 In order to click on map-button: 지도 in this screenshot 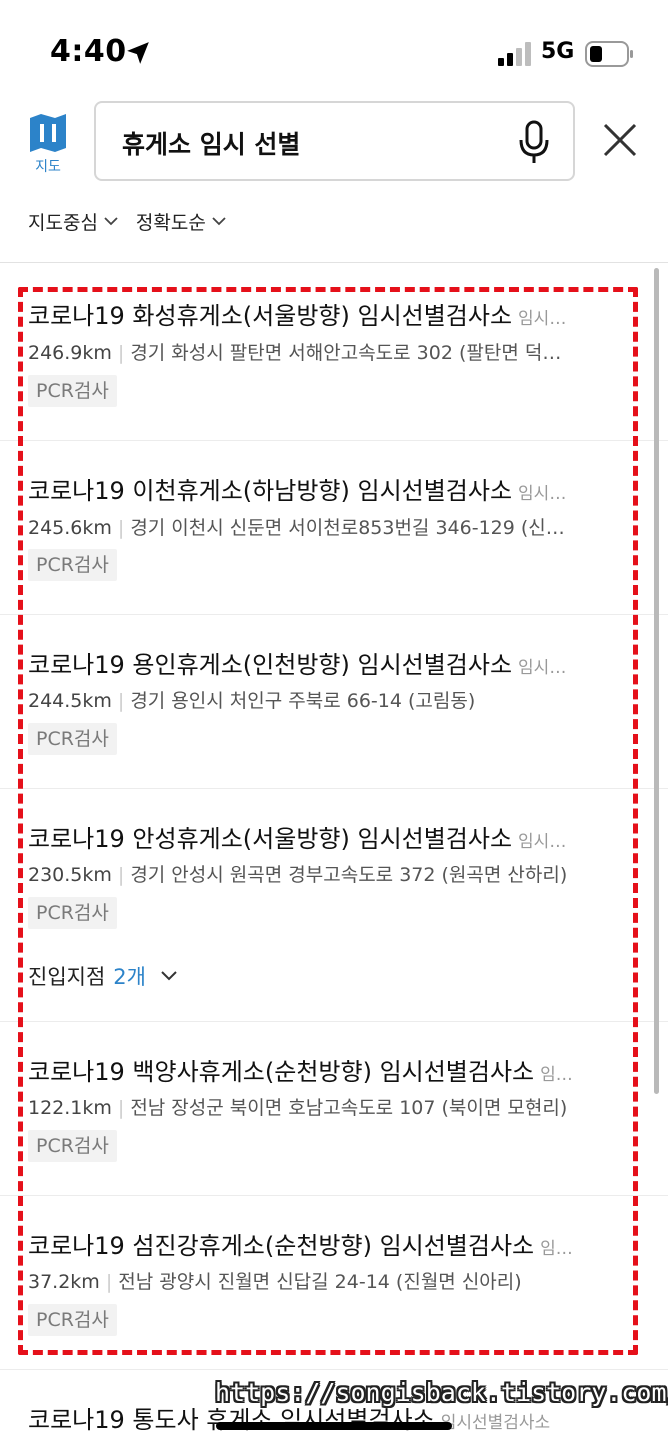, I will do `click(48, 147)`.